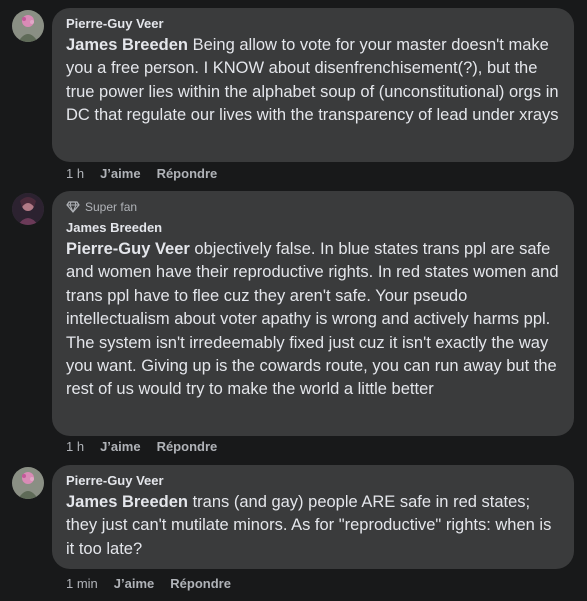 The image size is (587, 601). I want to click on mention-link: Pierre-Guy Veer, so click(128, 249).